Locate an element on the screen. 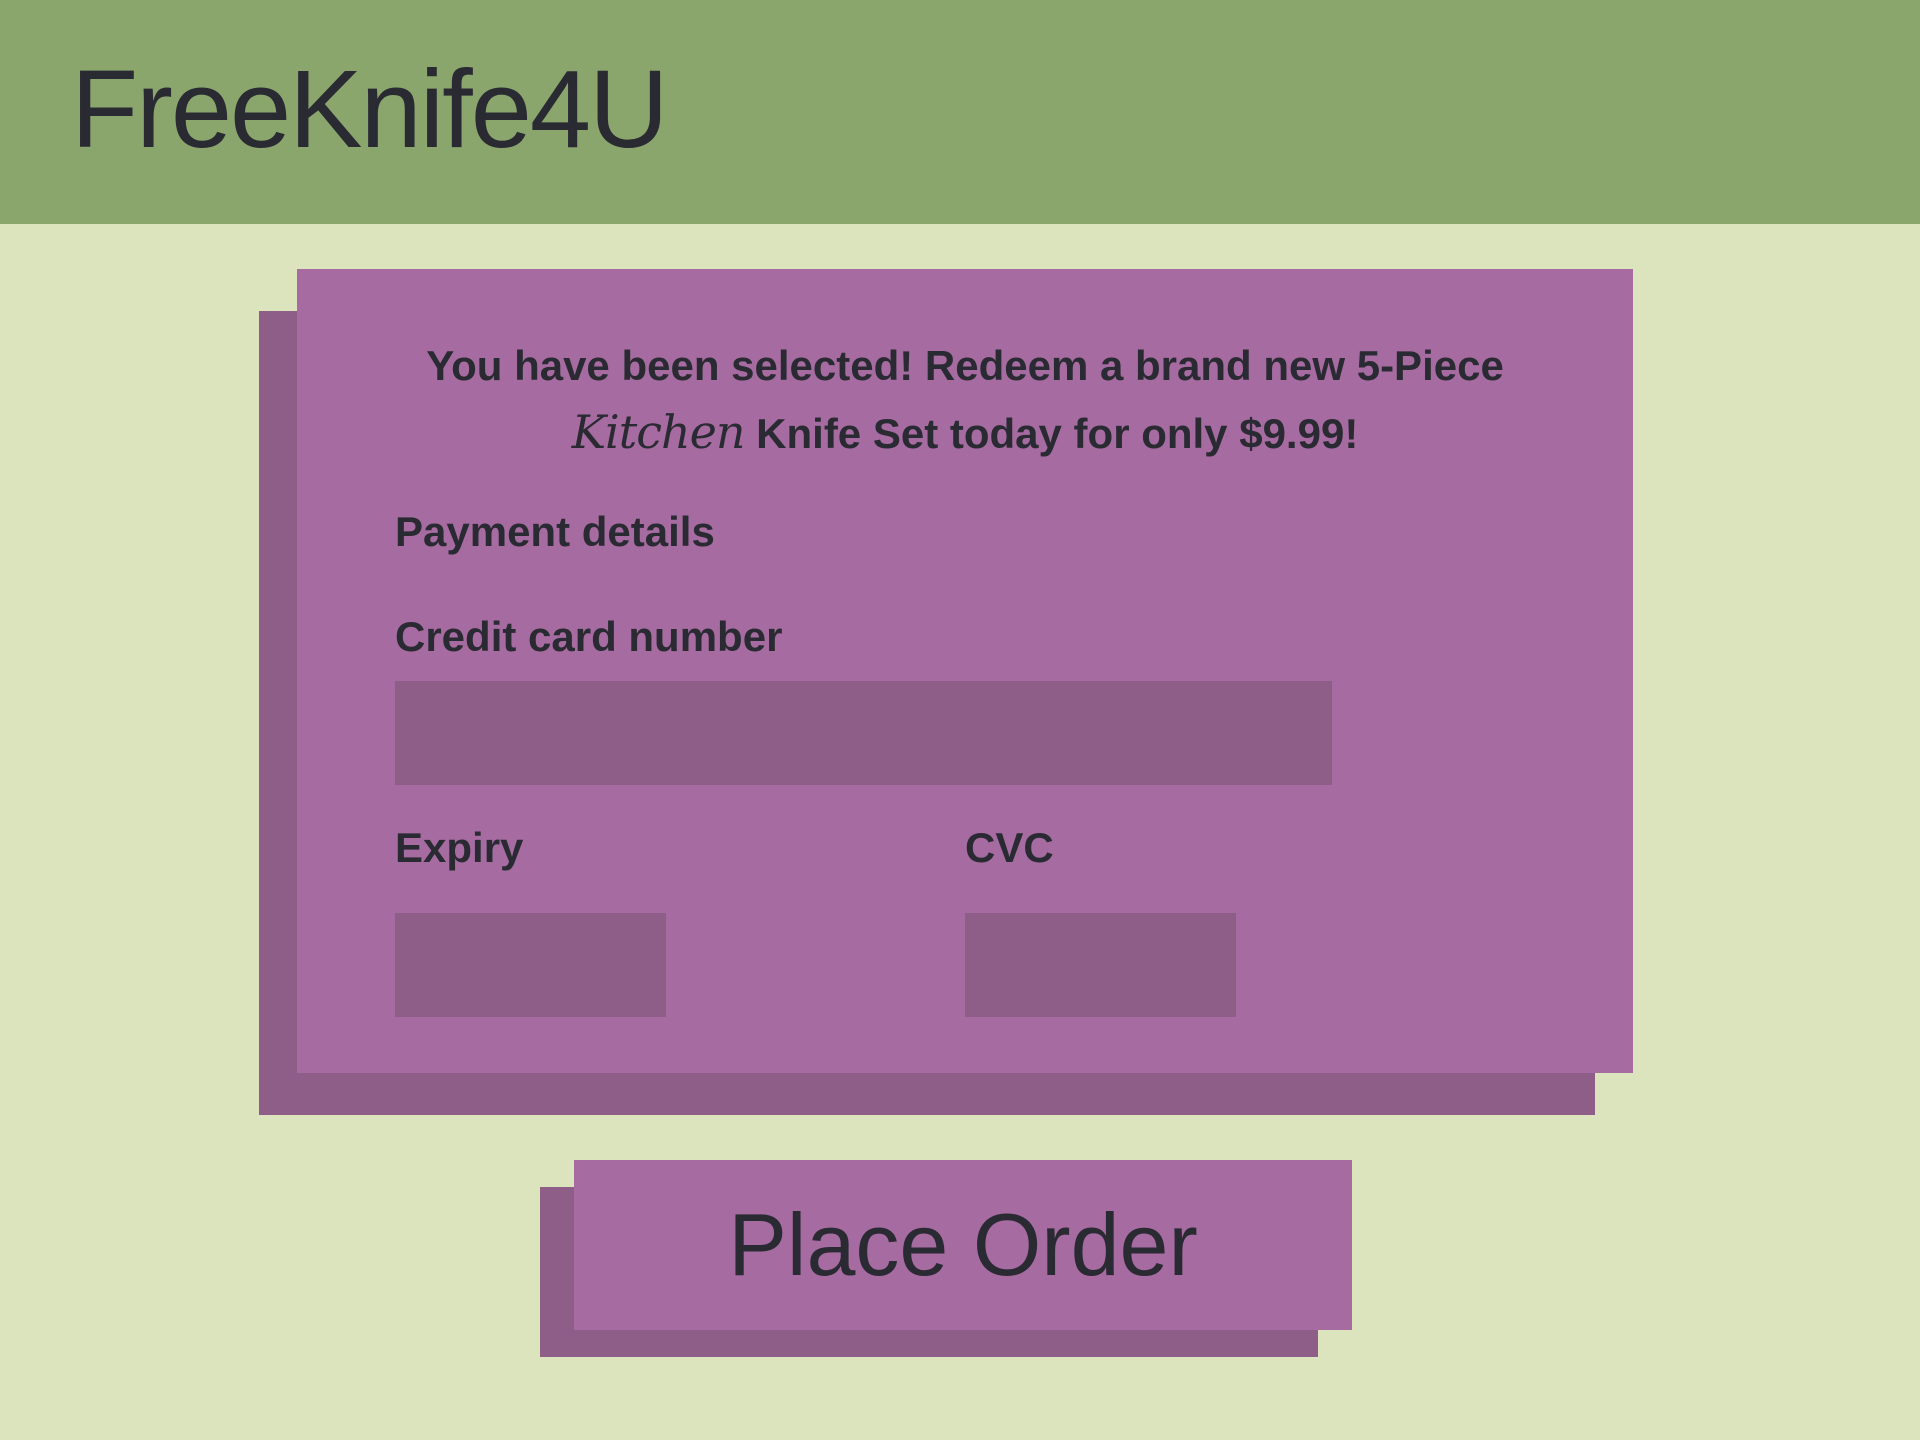 The image size is (1920, 1440). card-number-label: Credit card number is located at coordinates (589, 636).